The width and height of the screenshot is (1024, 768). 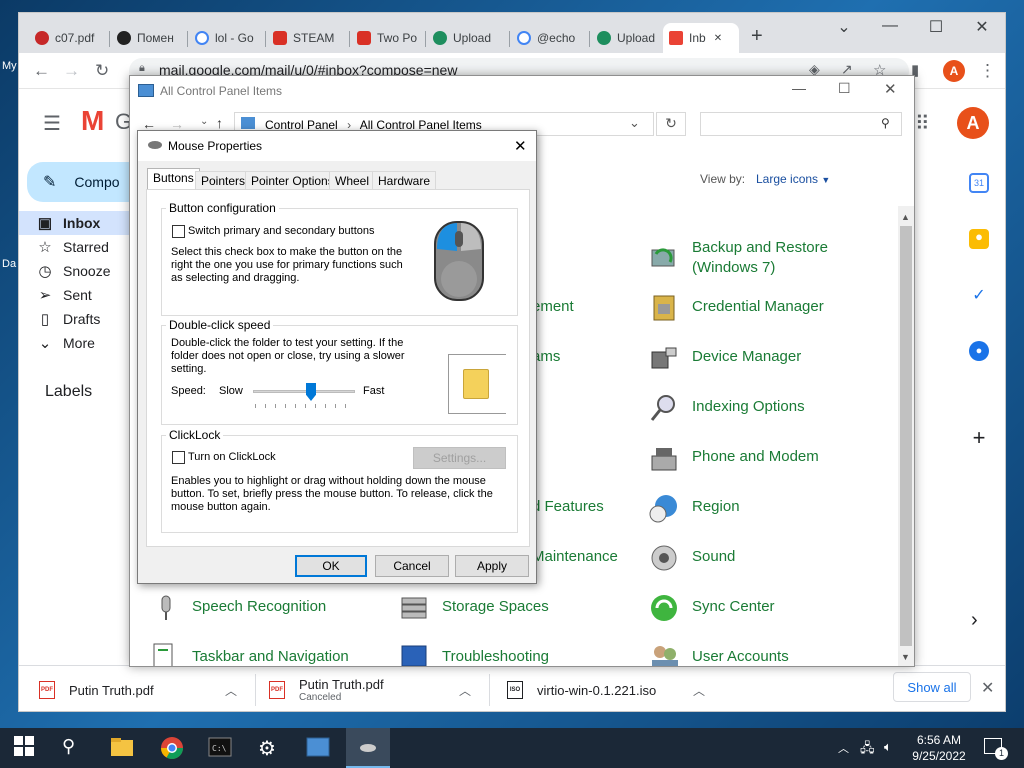 I want to click on browser-tab: Two Po, so click(x=387, y=38).